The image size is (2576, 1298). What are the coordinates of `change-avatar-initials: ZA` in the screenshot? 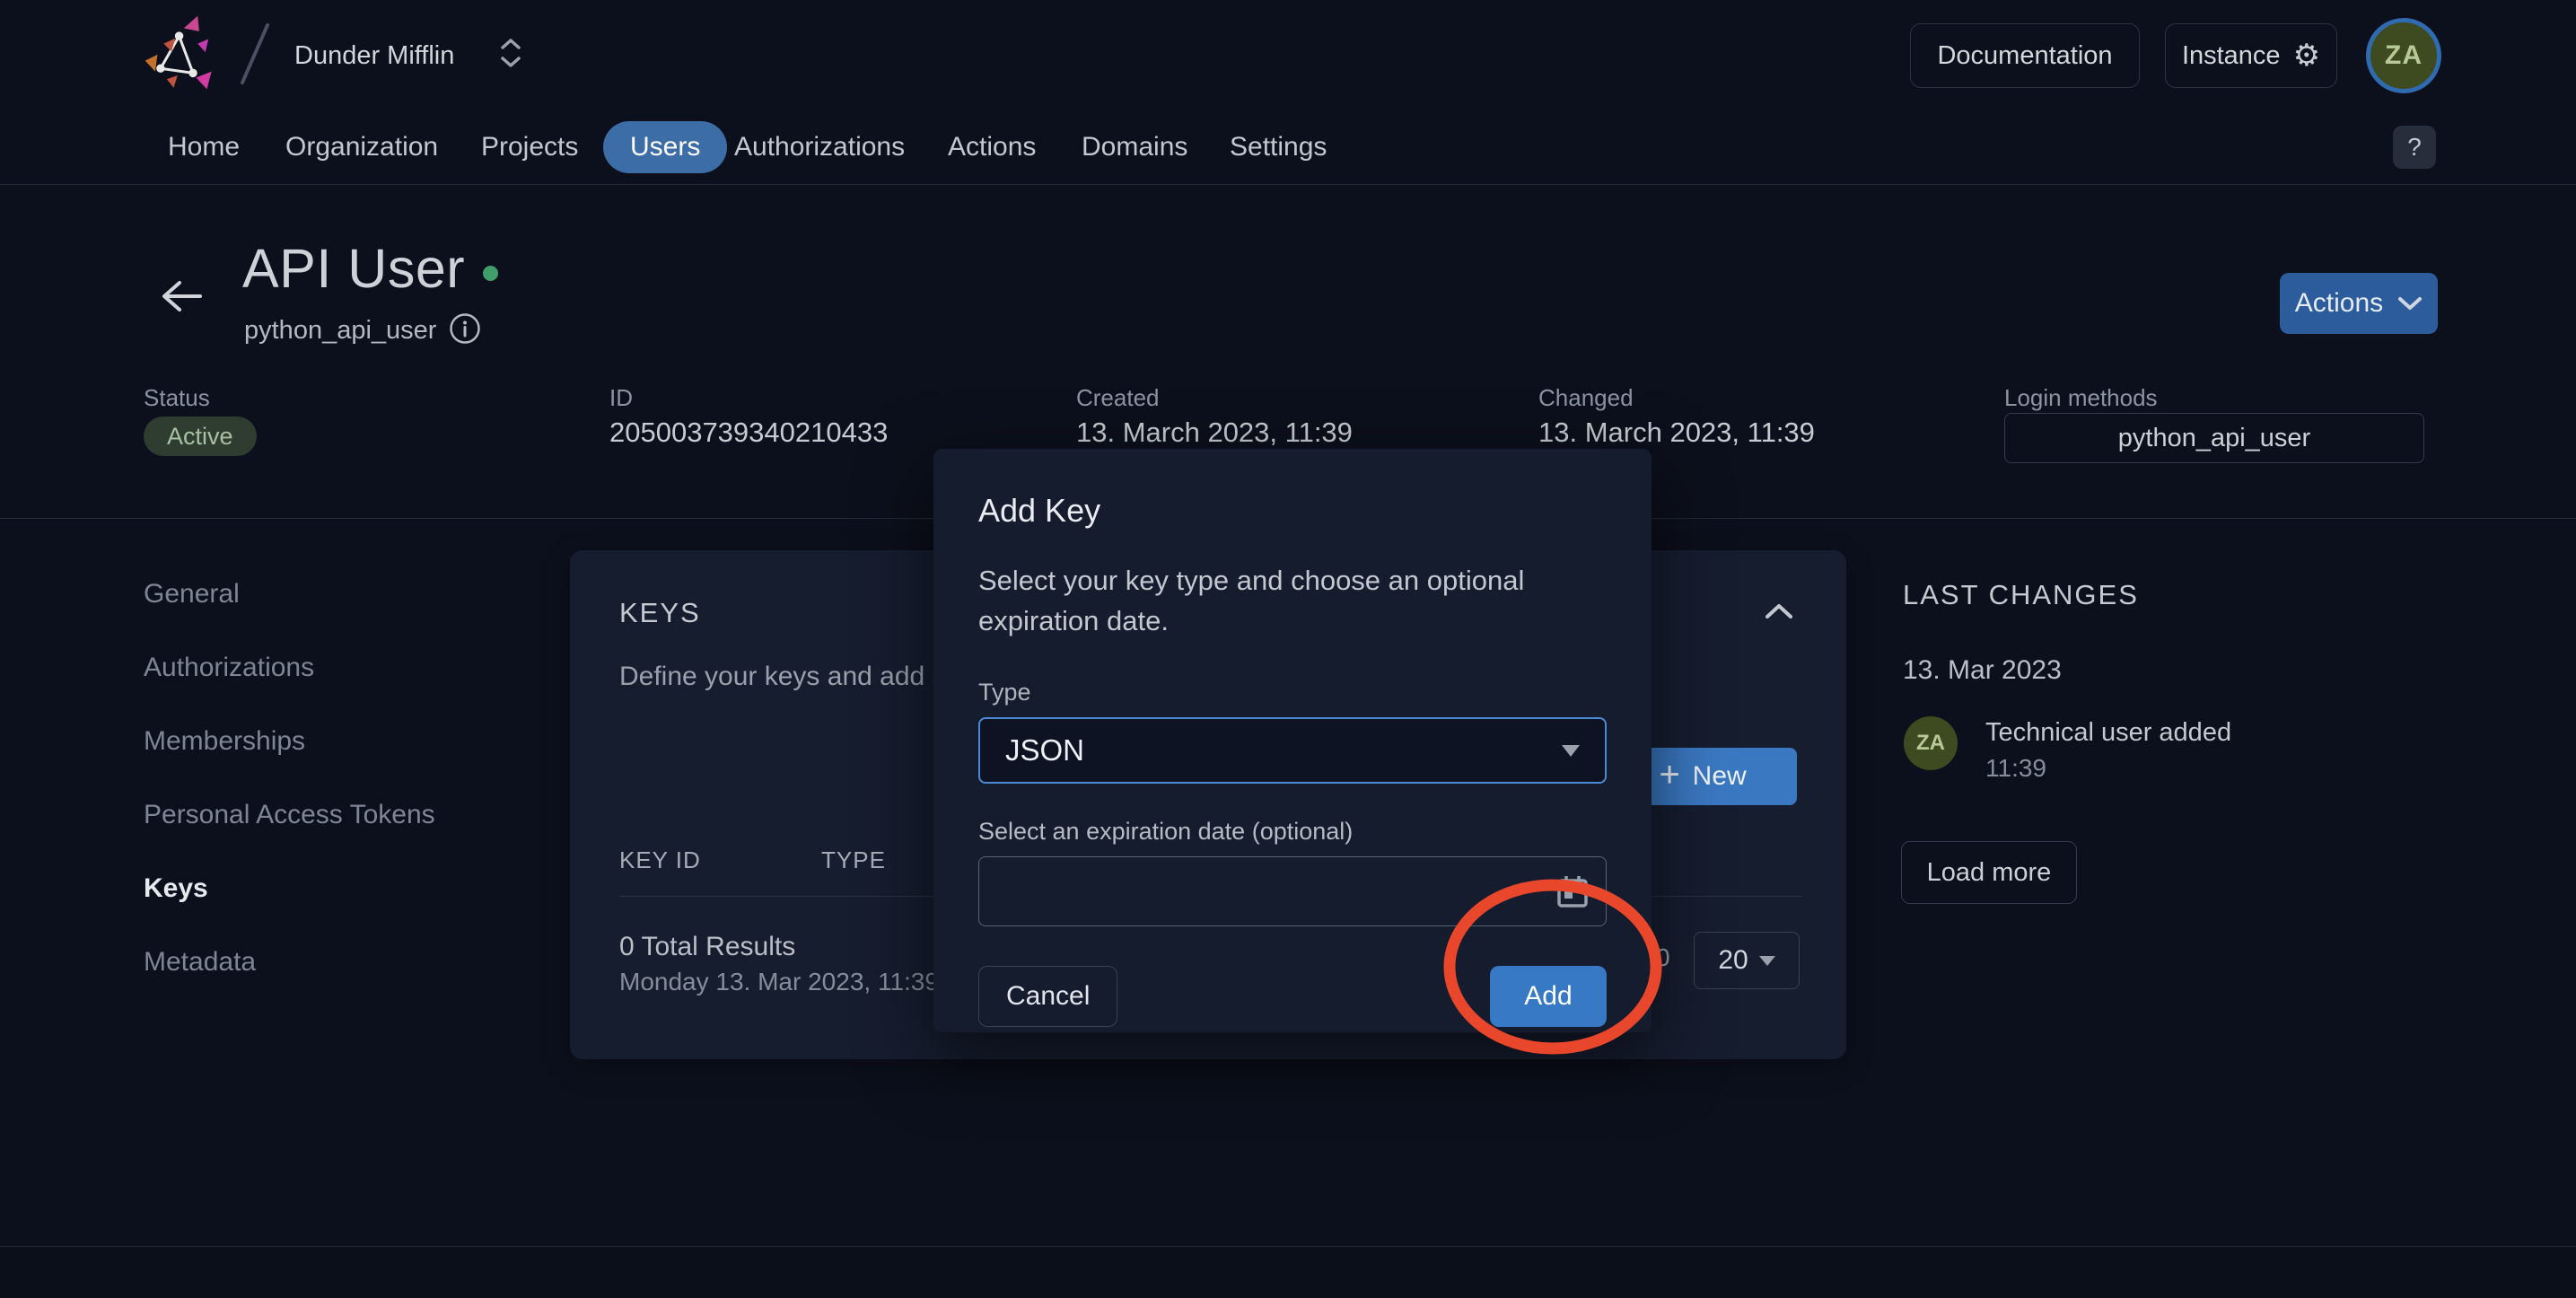 It's located at (1930, 743).